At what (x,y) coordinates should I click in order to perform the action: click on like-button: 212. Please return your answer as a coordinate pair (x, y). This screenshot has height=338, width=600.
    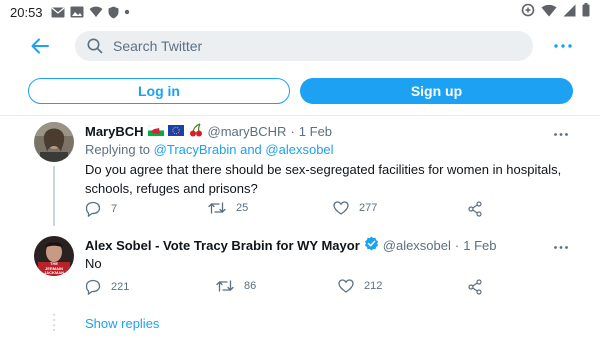
    Looking at the image, I should click on (360, 286).